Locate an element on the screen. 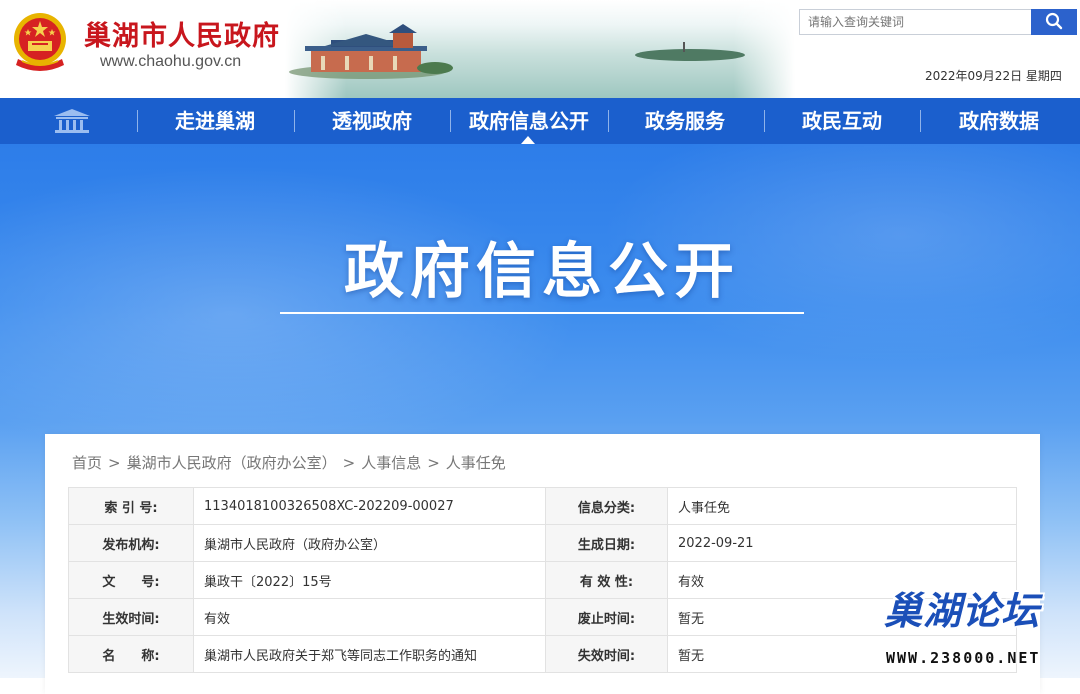 The height and width of the screenshot is (694, 1080). banner-title: 政府信息公开 is located at coordinates (542, 272).